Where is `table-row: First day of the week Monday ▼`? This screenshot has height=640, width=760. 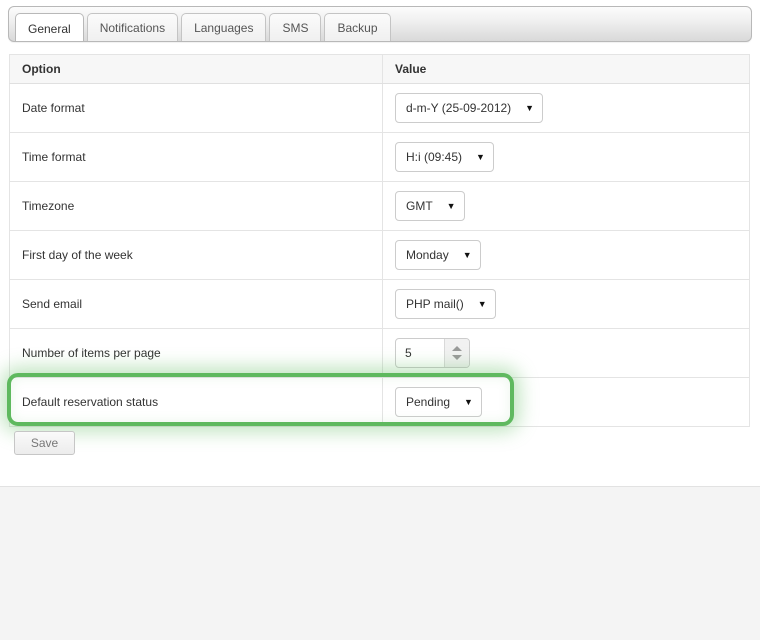
table-row: First day of the week Monday ▼ is located at coordinates (379, 255).